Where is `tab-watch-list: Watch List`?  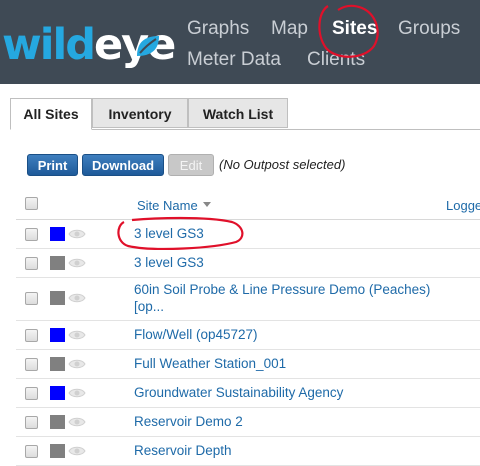
tab-watch-list: Watch List is located at coordinates (238, 113).